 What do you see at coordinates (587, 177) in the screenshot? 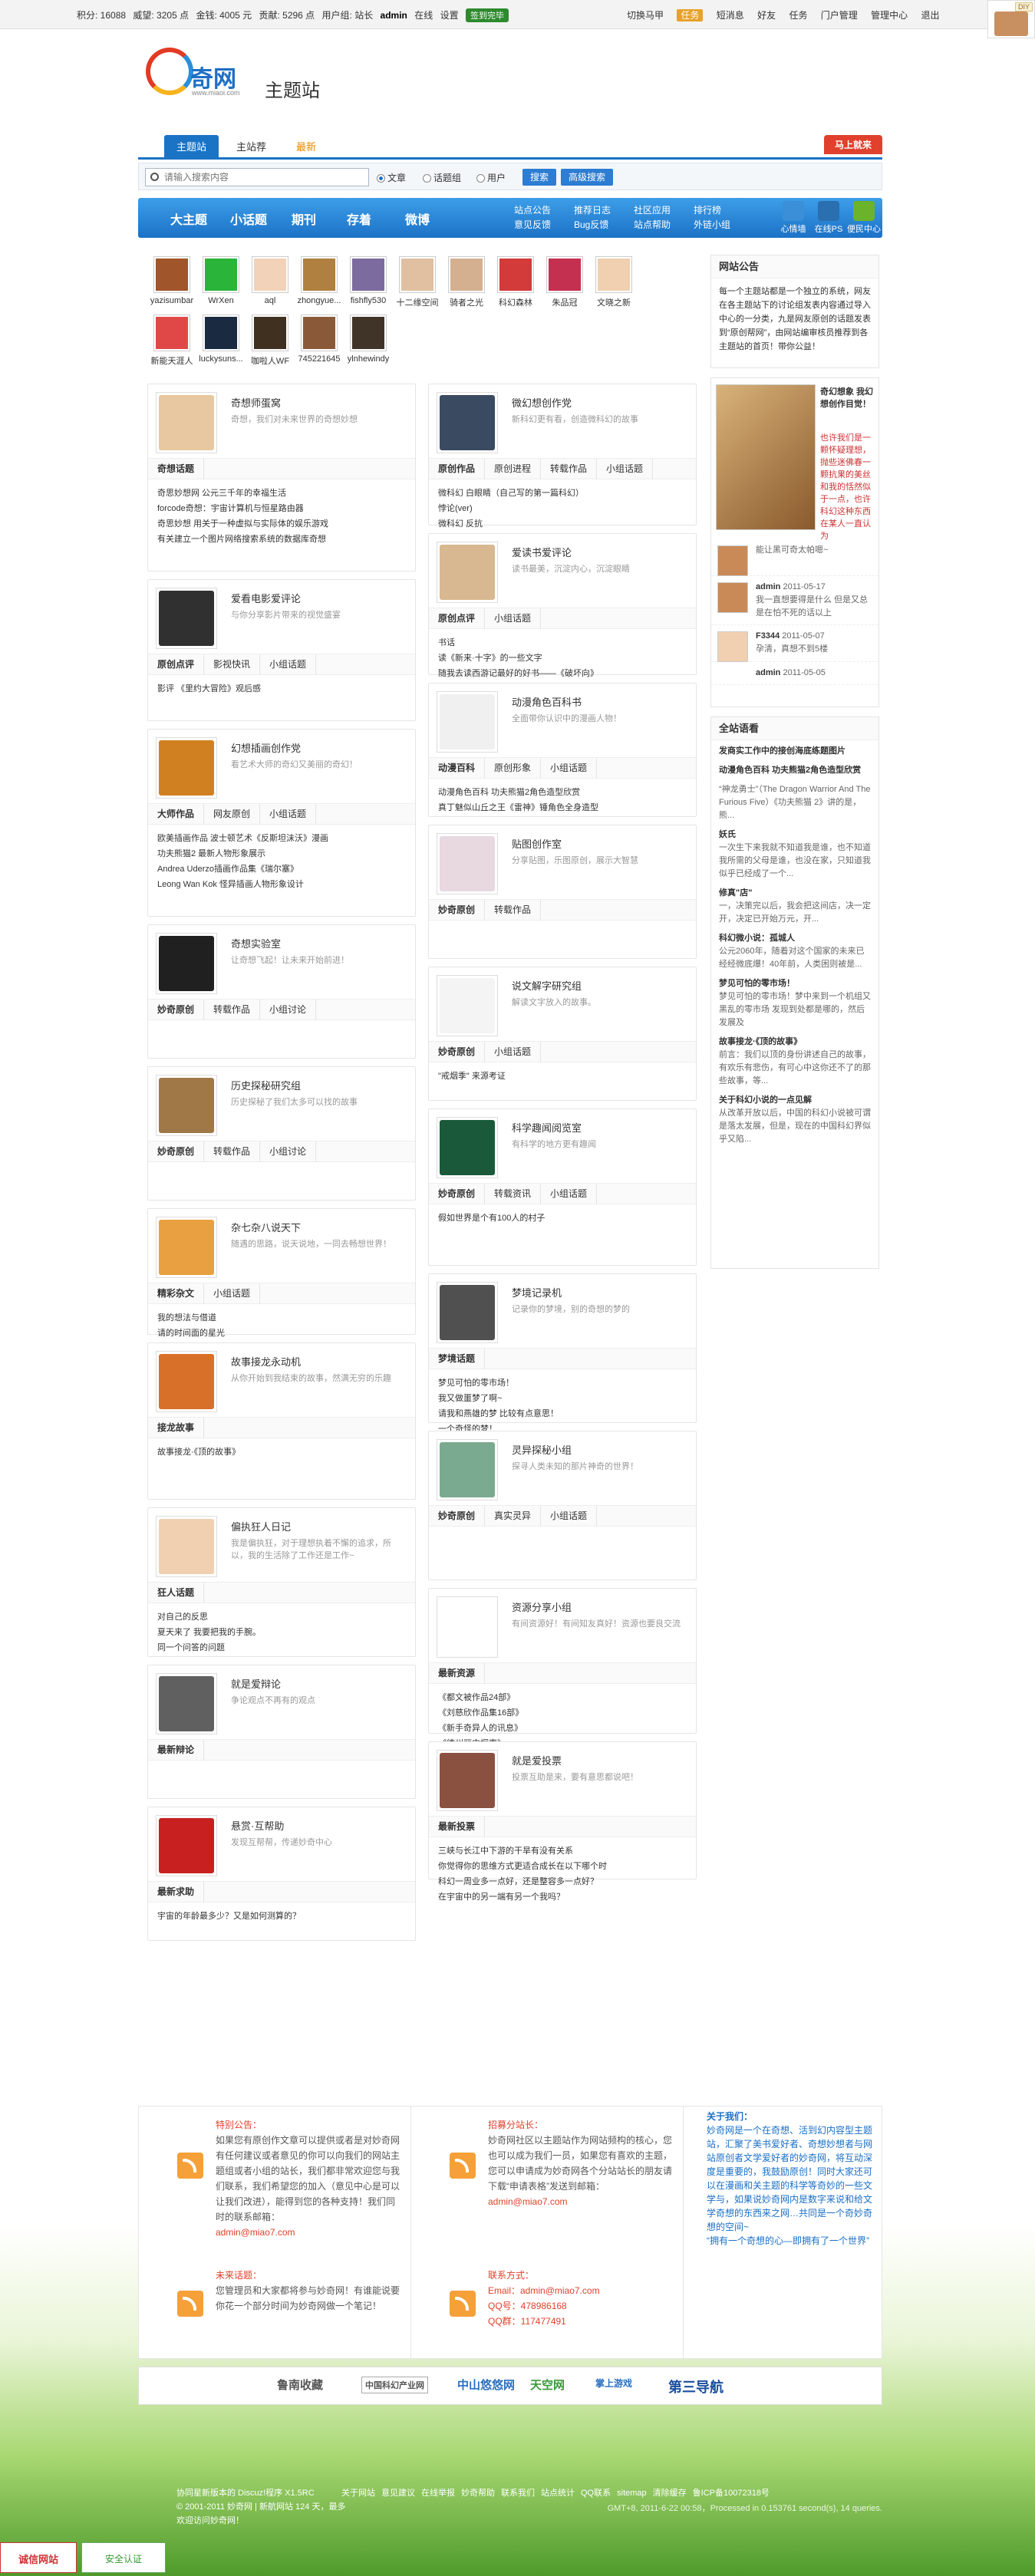
I see `advanced-search-button: 高级搜索` at bounding box center [587, 177].